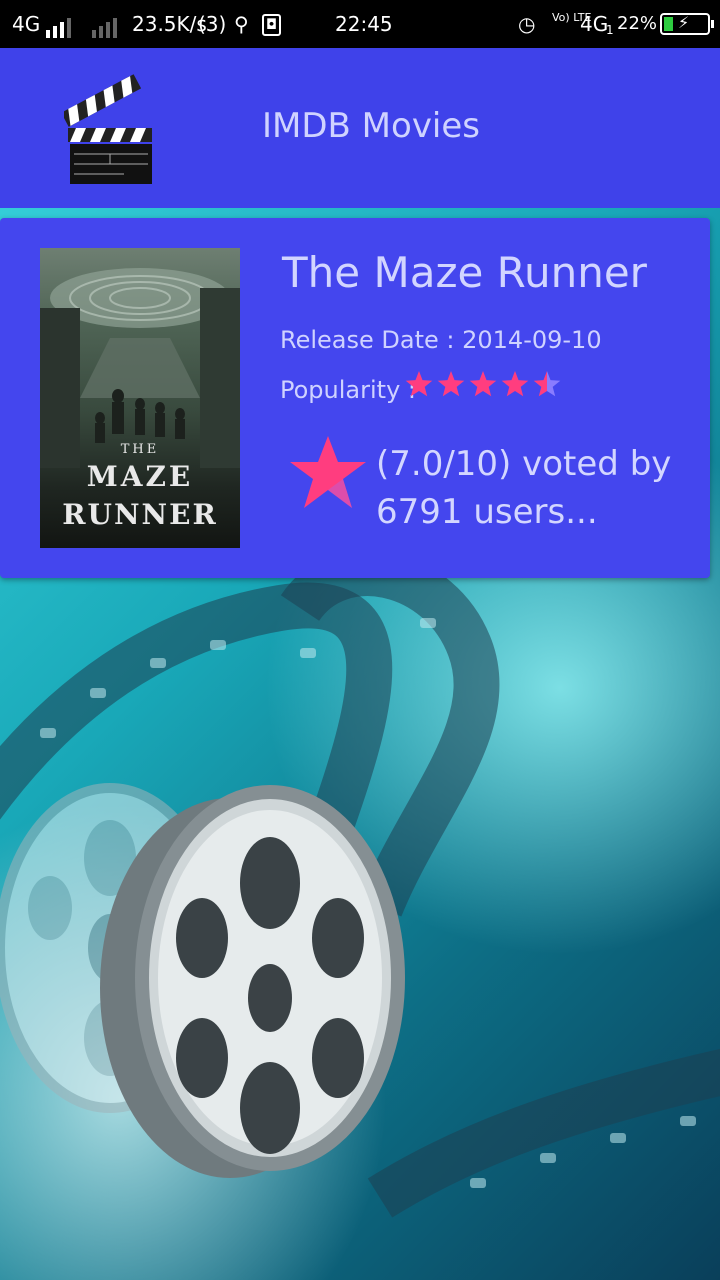 Image resolution: width=720 pixels, height=1280 pixels. Describe the element at coordinates (687, 24) in the screenshot. I see `battery-icon: ⚡` at that location.